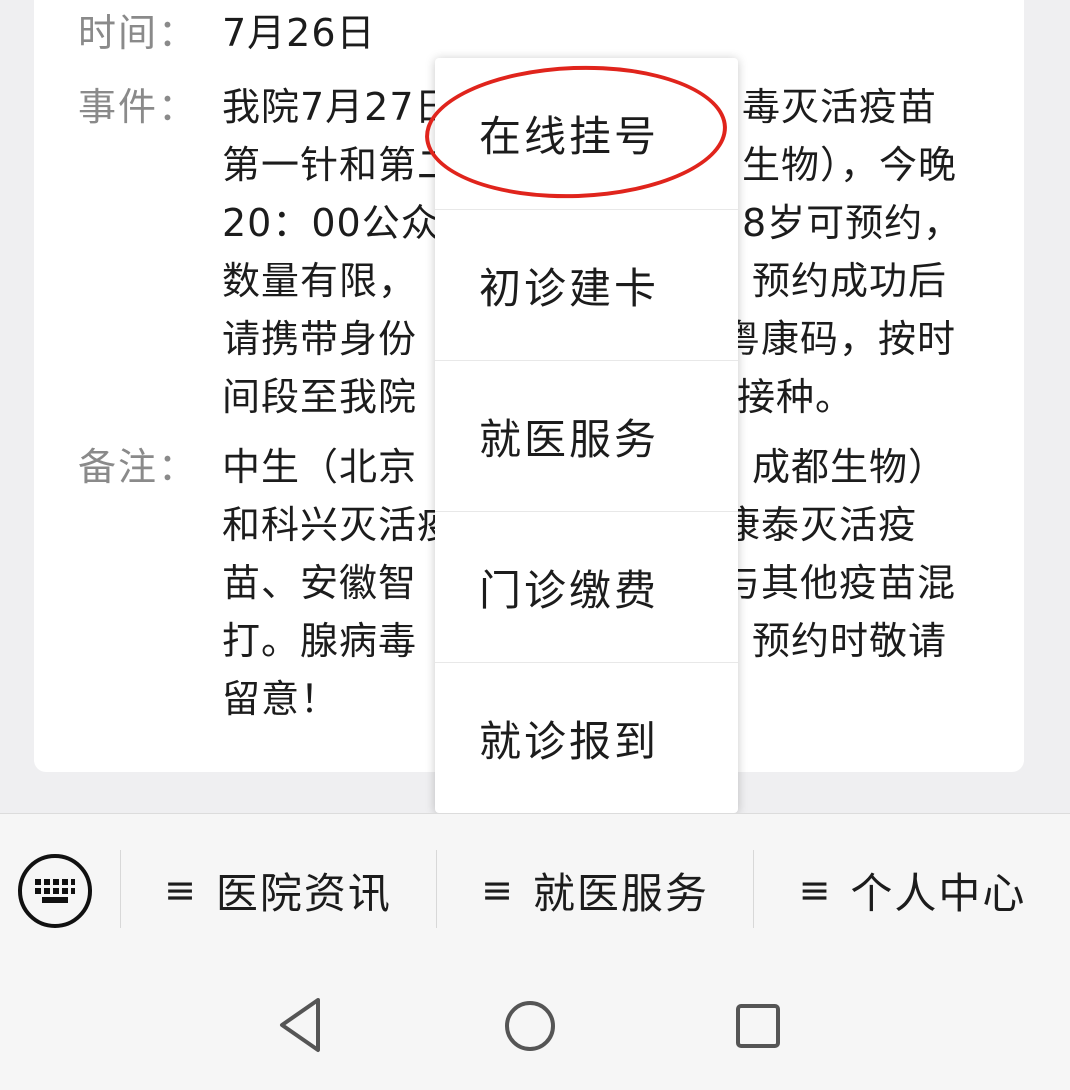  I want to click on keyboard-glyph, so click(55, 891).